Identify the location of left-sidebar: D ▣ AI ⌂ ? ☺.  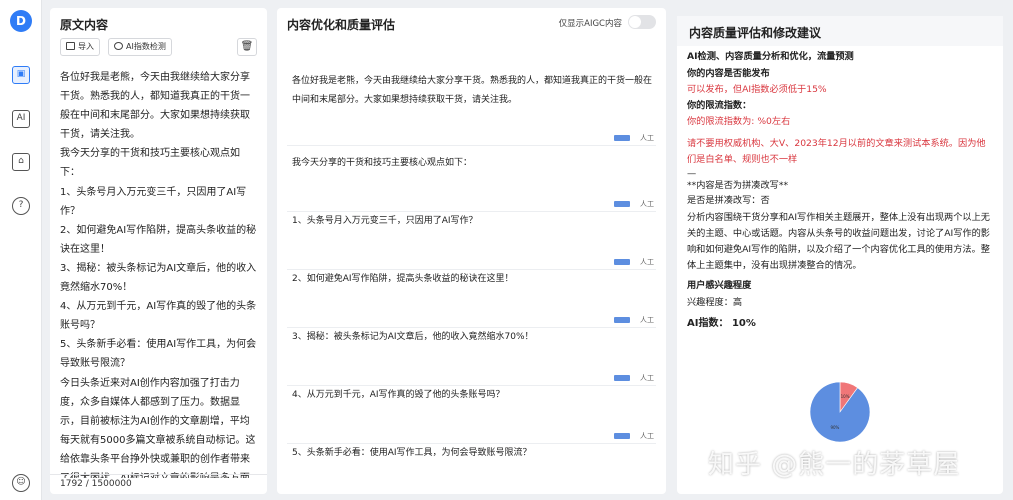
(21, 250).